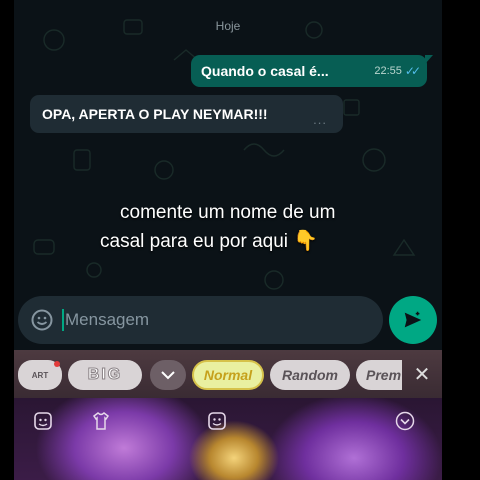 This screenshot has width=480, height=480. Describe the element at coordinates (228, 212) in the screenshot. I see `caption-line-1: comente um nome de um` at that location.